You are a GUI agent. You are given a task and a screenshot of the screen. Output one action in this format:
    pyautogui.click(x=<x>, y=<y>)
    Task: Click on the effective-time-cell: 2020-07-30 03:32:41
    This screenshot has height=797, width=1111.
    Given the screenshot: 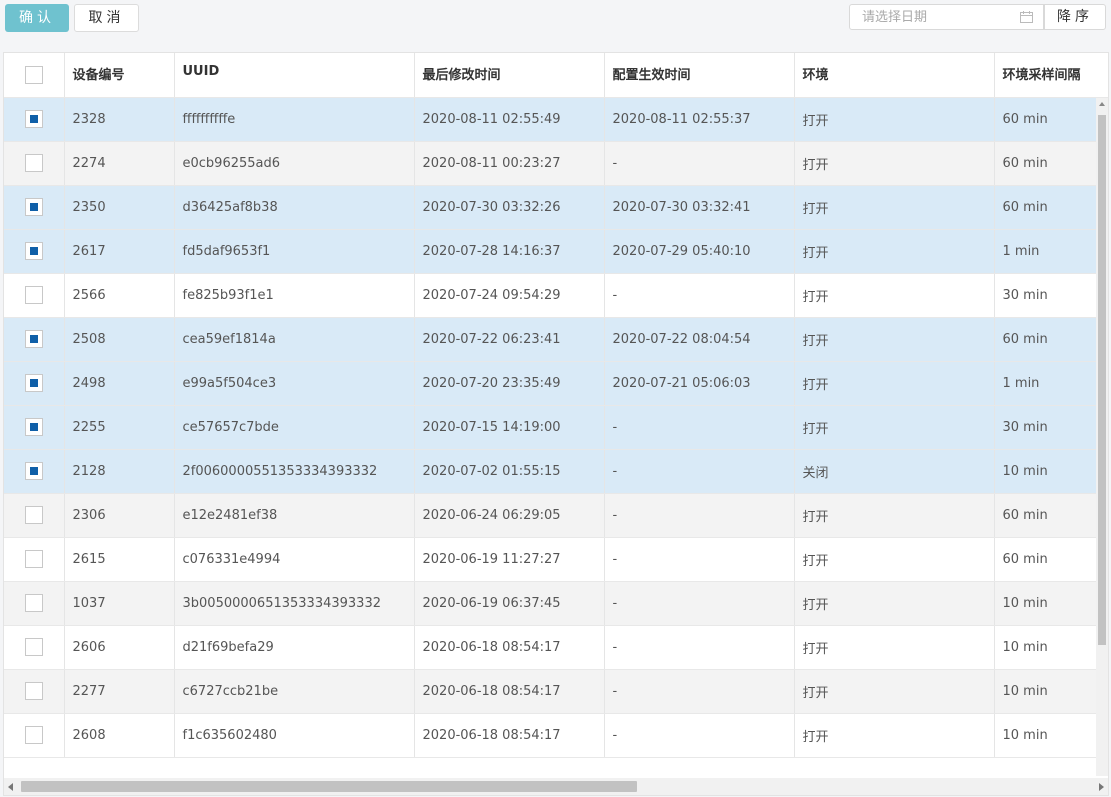 What is the action you would take?
    pyautogui.click(x=699, y=207)
    